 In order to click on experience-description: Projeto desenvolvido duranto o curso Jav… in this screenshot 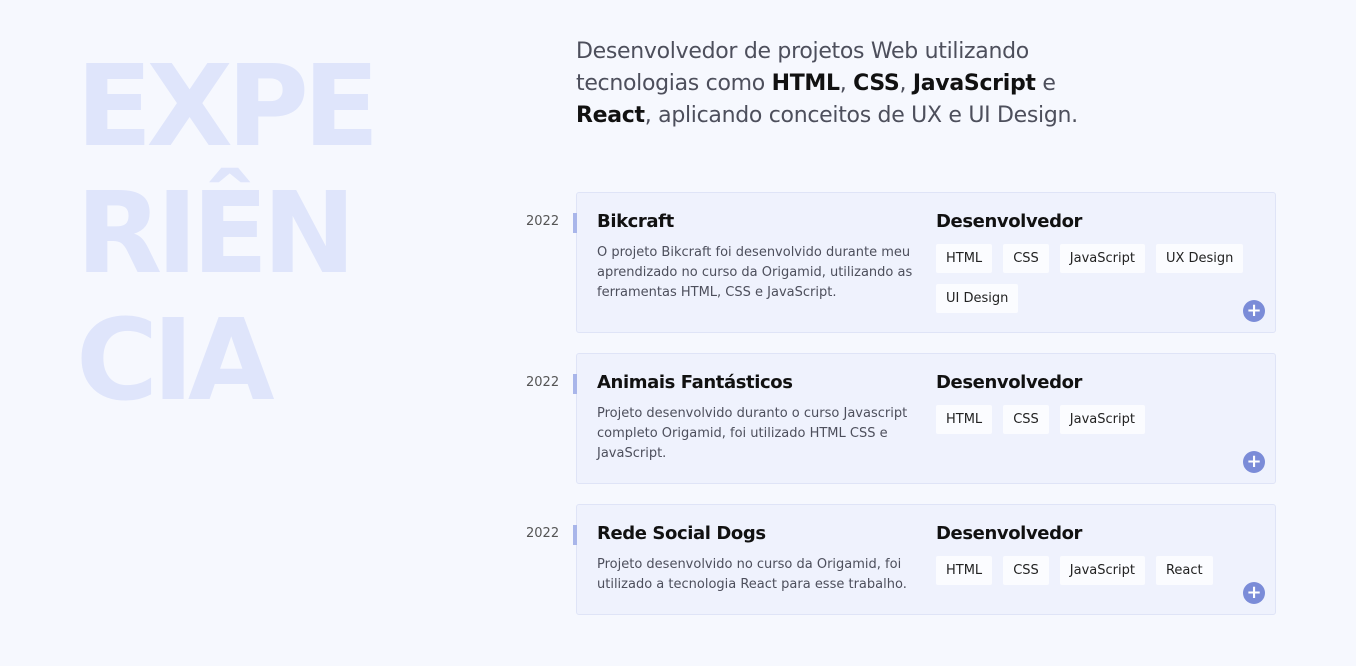, I will do `click(752, 433)`.